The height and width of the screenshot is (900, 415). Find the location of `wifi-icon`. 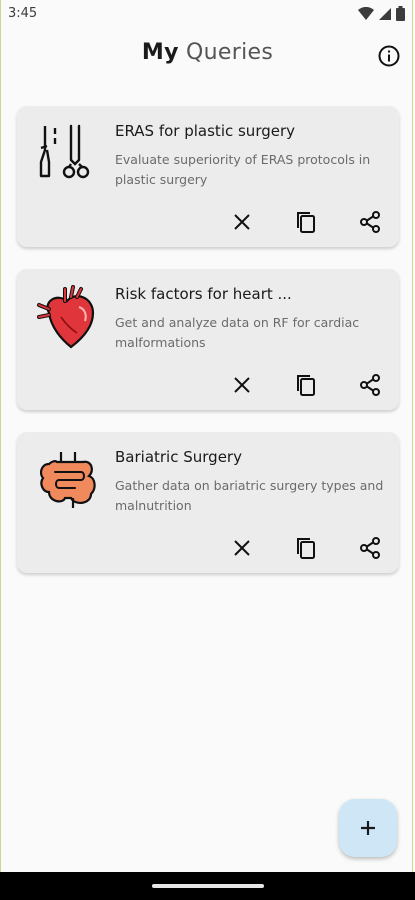

wifi-icon is located at coordinates (366, 13).